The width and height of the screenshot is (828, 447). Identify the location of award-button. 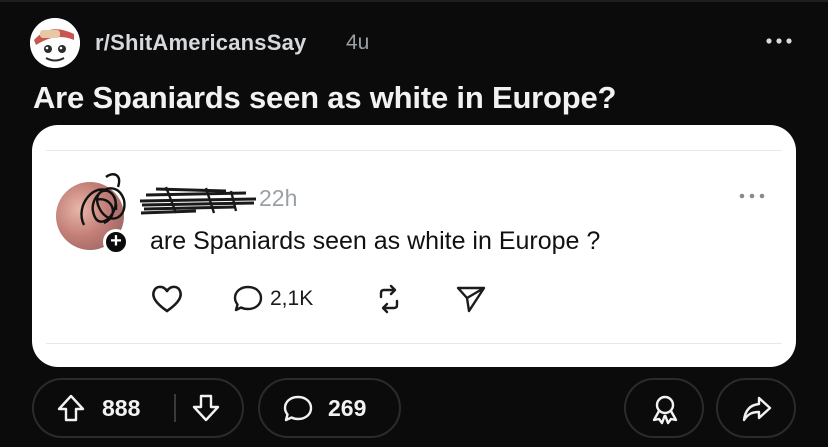
(664, 408).